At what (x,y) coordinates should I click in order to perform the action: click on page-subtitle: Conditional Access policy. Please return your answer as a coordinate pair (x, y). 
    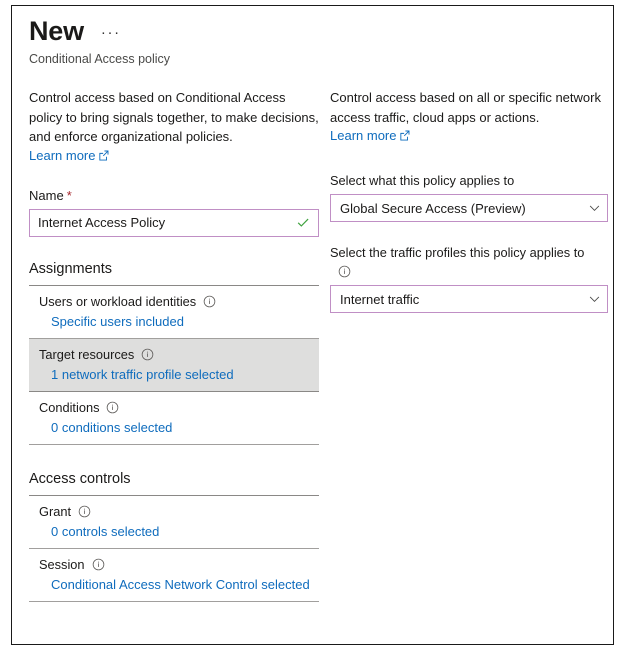
    Looking at the image, I should click on (100, 59).